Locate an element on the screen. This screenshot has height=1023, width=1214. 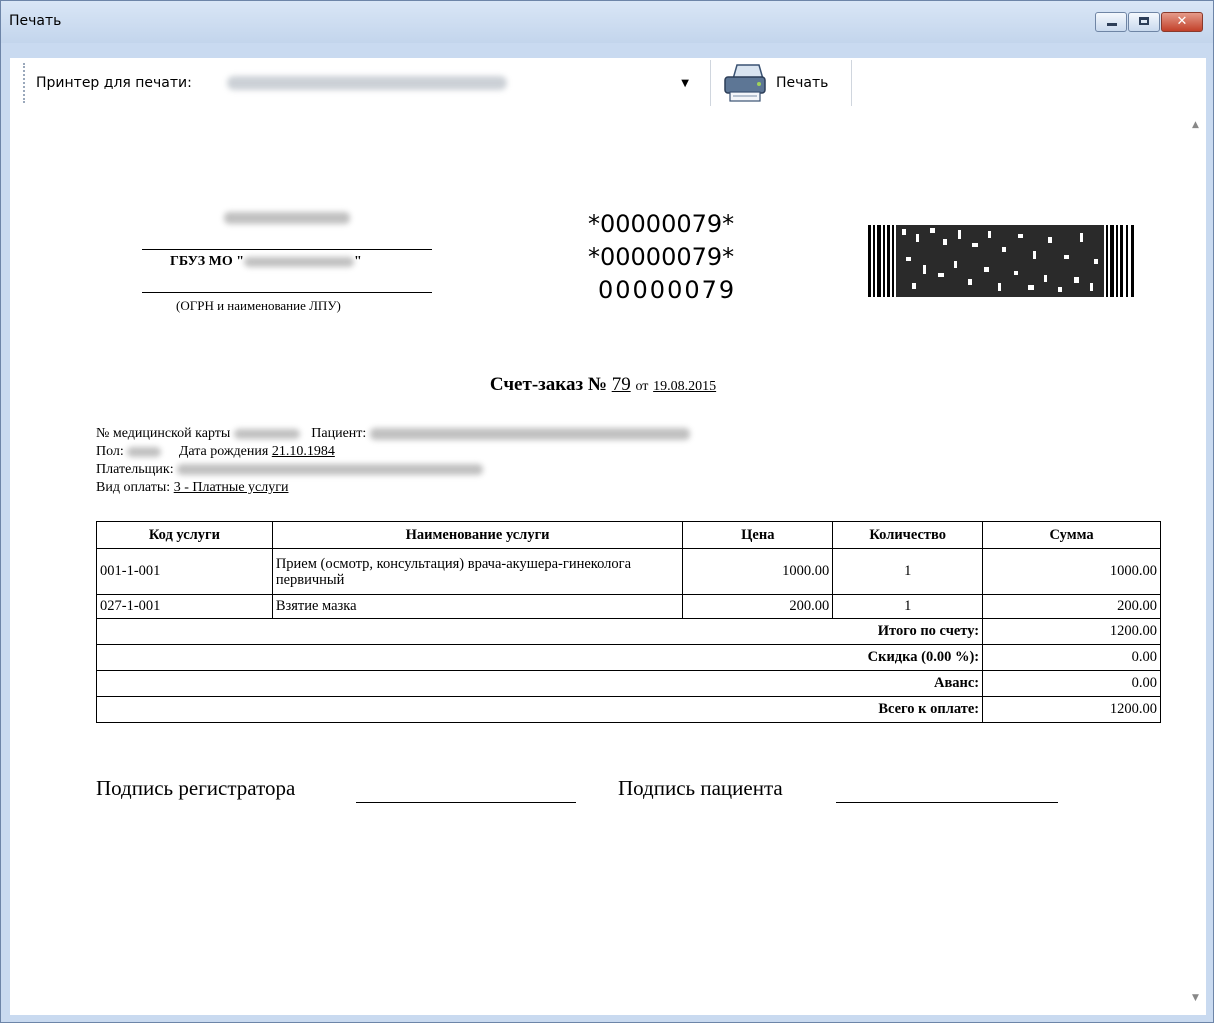
column-header-sum: Сумма is located at coordinates (1071, 535).